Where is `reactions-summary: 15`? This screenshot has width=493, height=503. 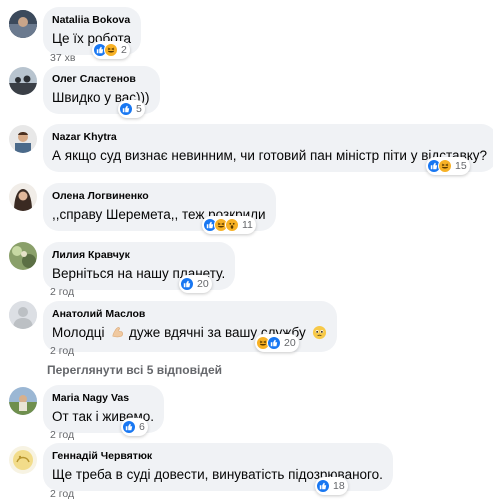
reactions-summary: 15 is located at coordinates (448, 166).